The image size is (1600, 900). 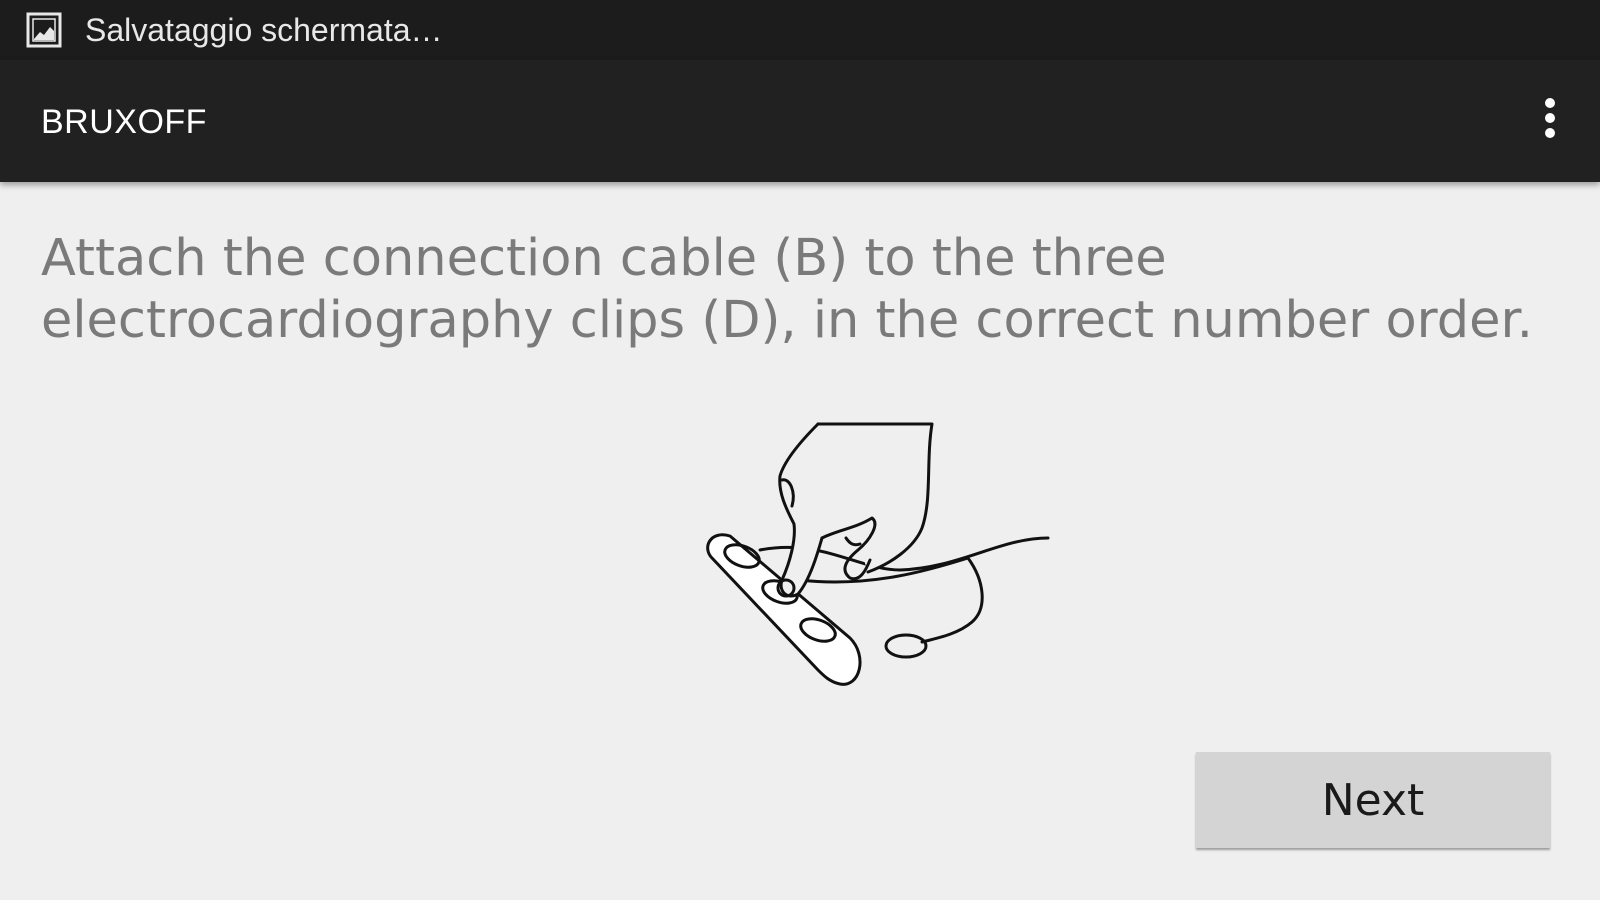 I want to click on action-bar: BRUXOFF, so click(x=800, y=121).